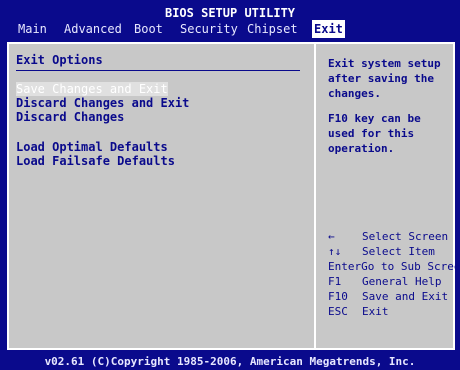 This screenshot has width=460, height=370. What do you see at coordinates (93, 29) in the screenshot?
I see `tab-advanced: Advanced` at bounding box center [93, 29].